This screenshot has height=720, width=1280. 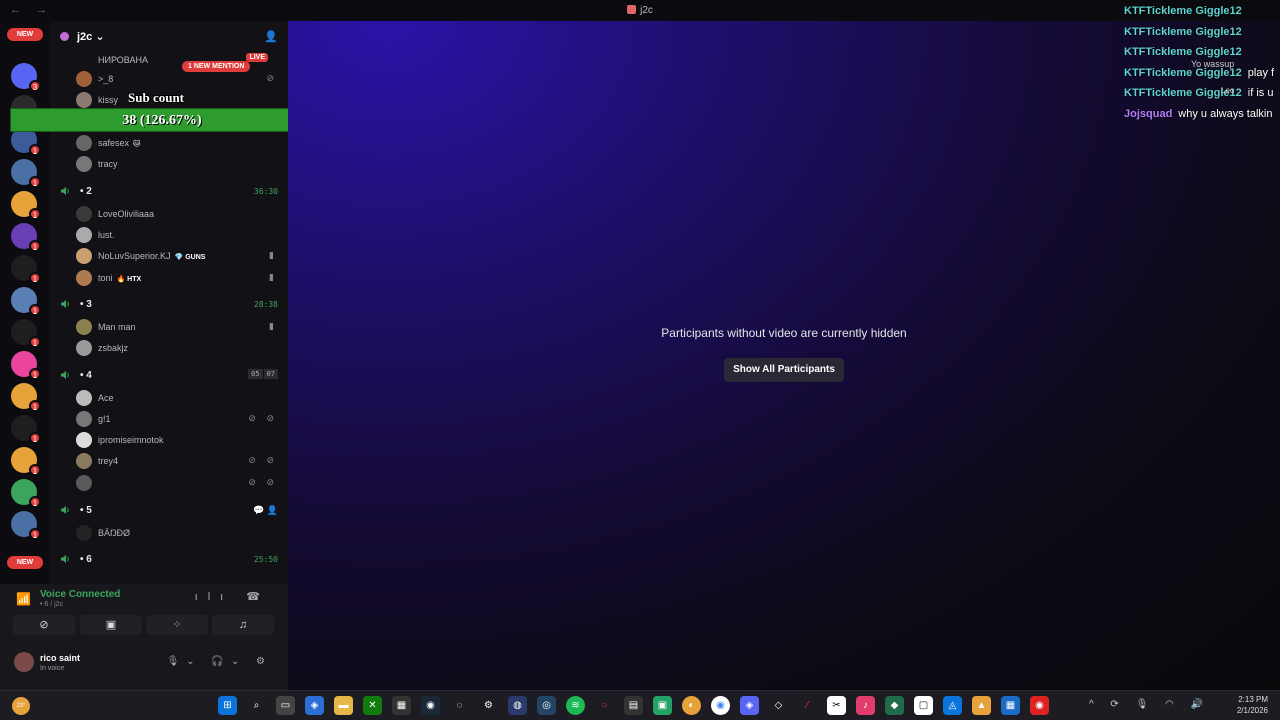 I want to click on voice-channel-6: • 6 25:50, so click(x=169, y=560).